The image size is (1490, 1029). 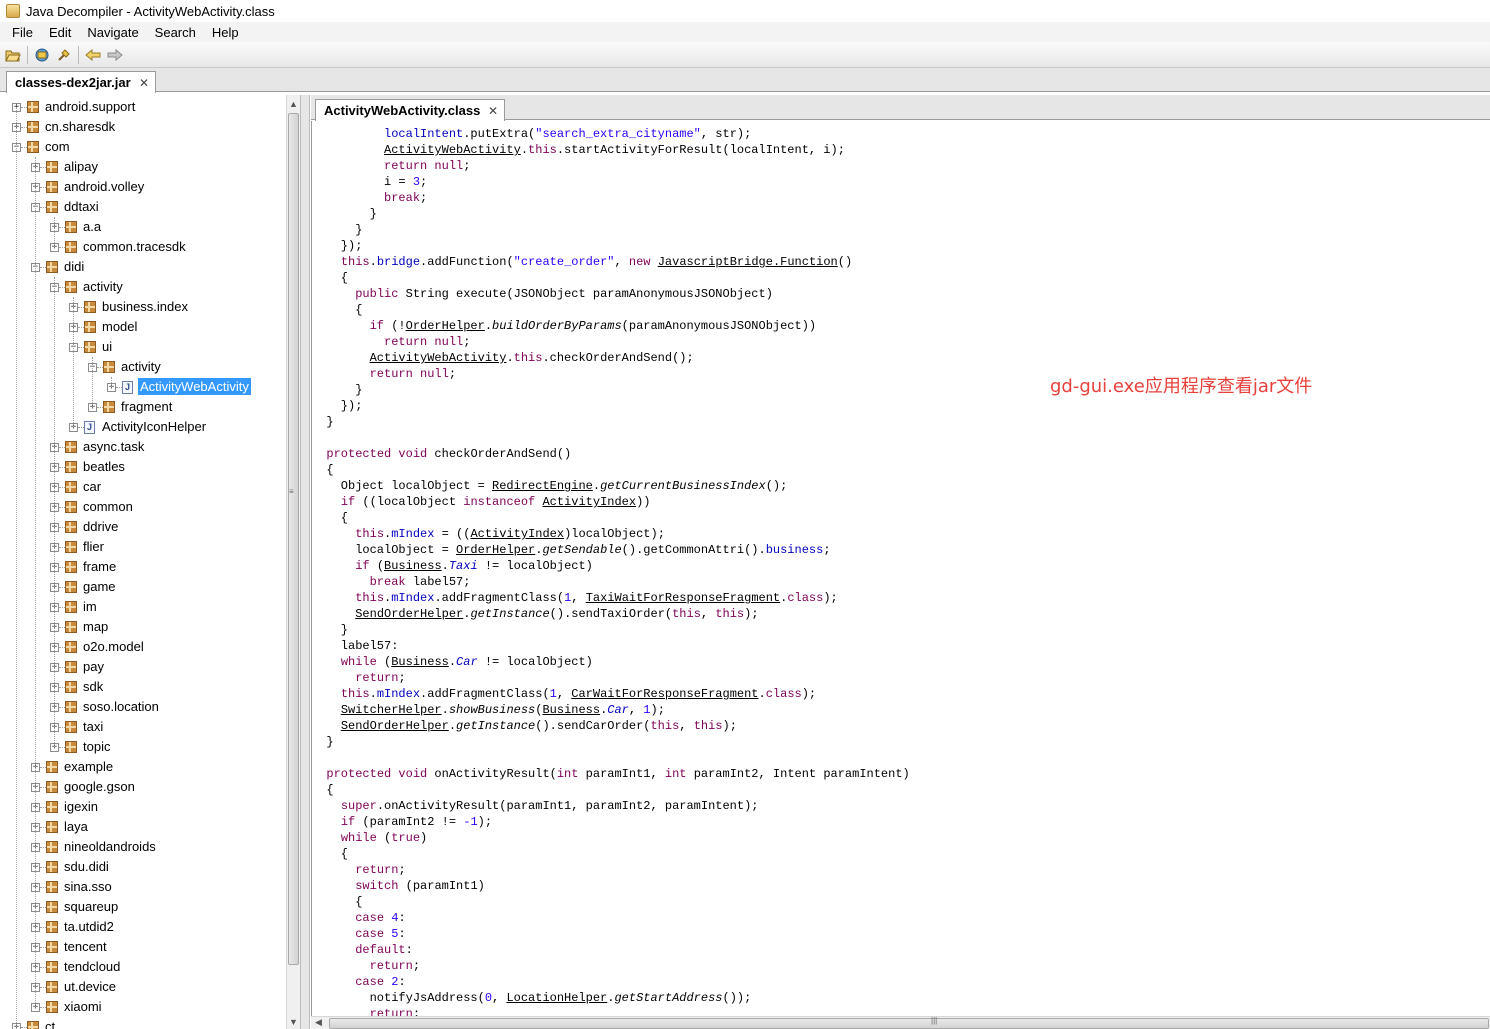 I want to click on tree-item: + nineoldandroids, so click(x=143, y=847).